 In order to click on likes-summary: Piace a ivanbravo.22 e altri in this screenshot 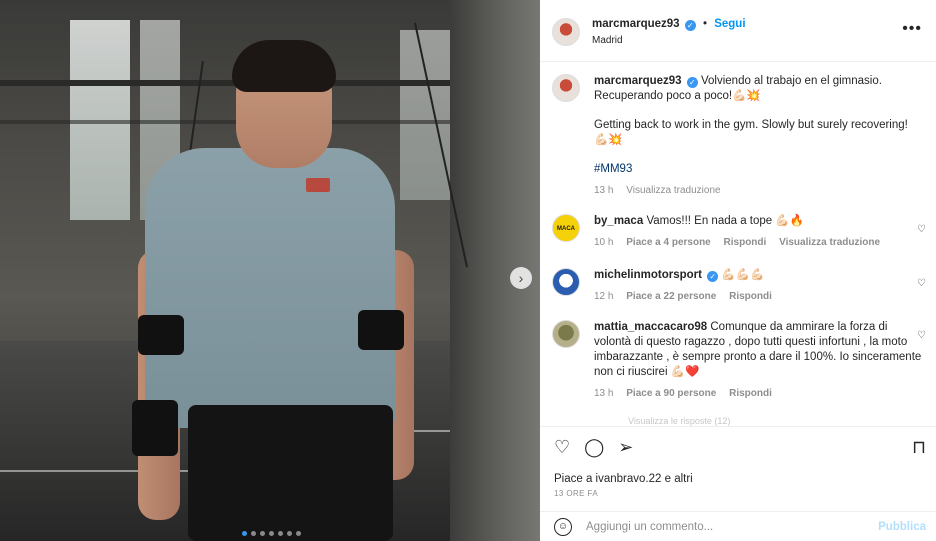, I will do `click(623, 479)`.